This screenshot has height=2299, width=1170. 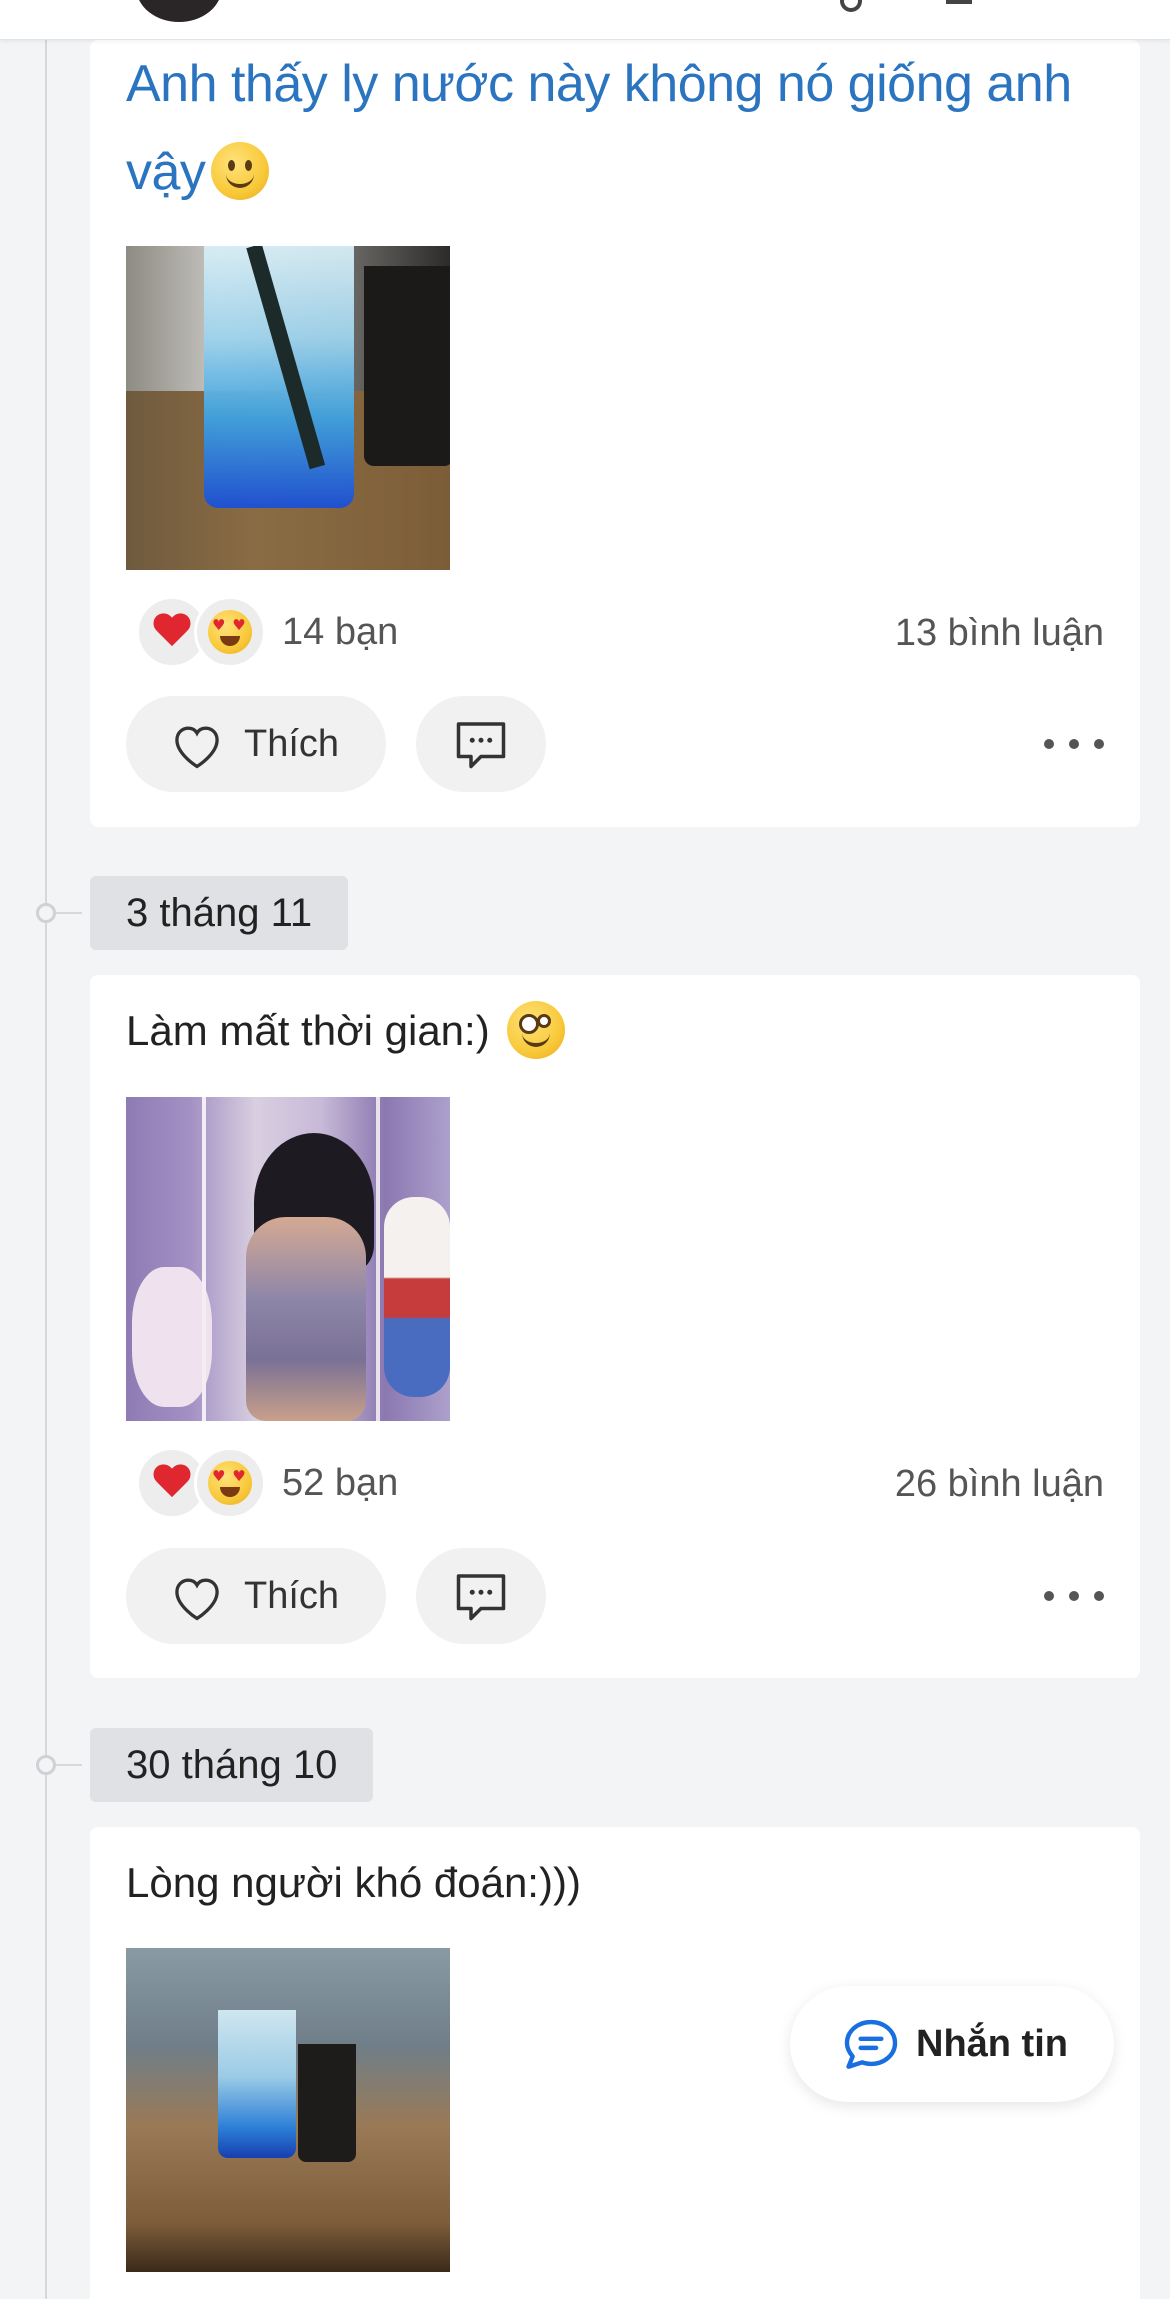 What do you see at coordinates (599, 84) in the screenshot?
I see `post-text-line: Anh thấy ly nước này không nó giống anh` at bounding box center [599, 84].